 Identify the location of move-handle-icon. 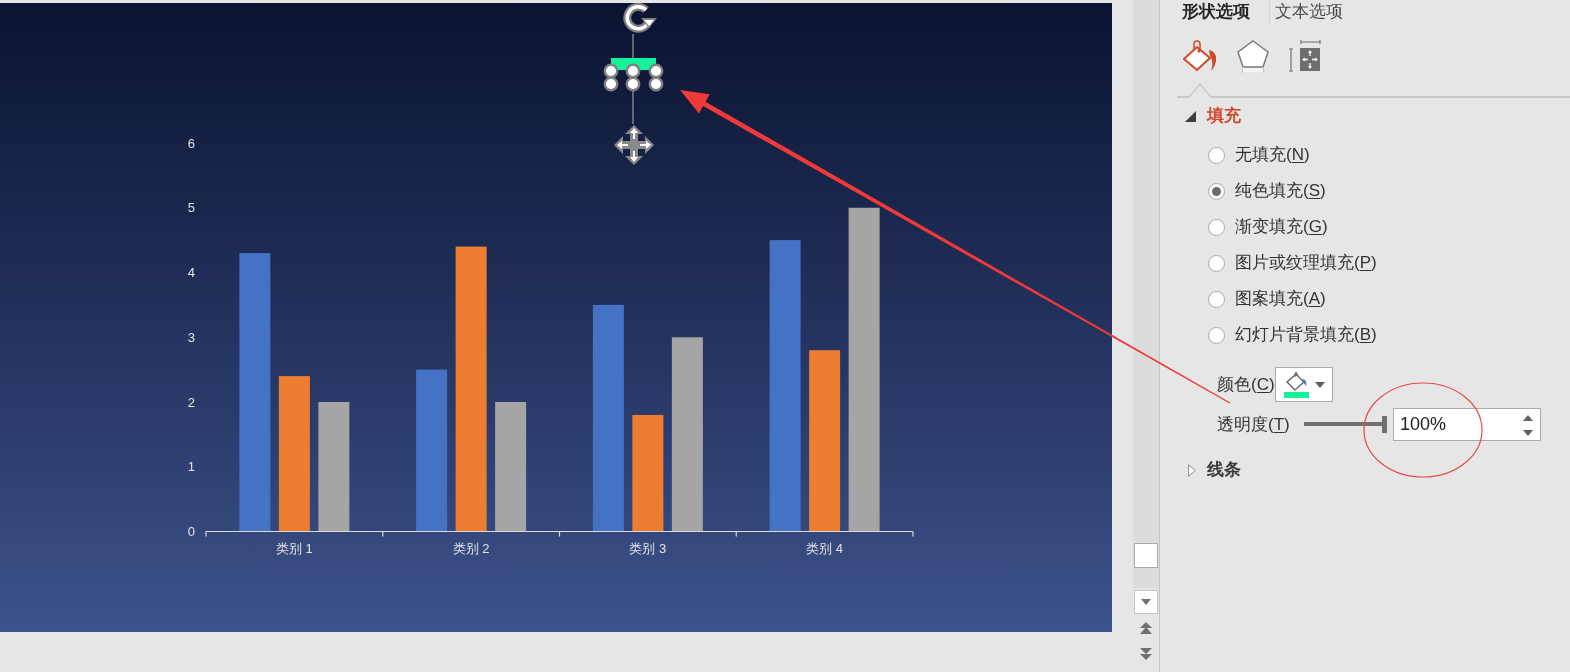
(634, 145).